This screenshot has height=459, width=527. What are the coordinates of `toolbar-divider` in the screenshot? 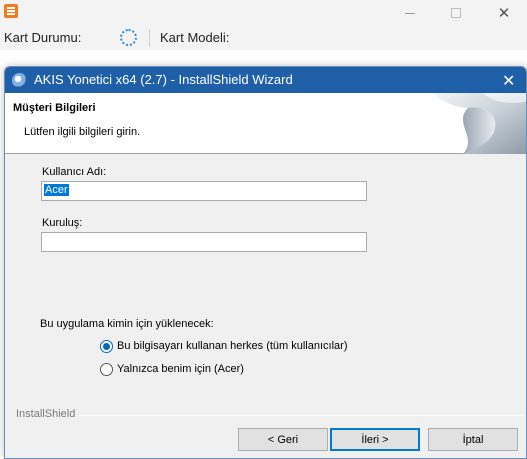 It's located at (149, 38).